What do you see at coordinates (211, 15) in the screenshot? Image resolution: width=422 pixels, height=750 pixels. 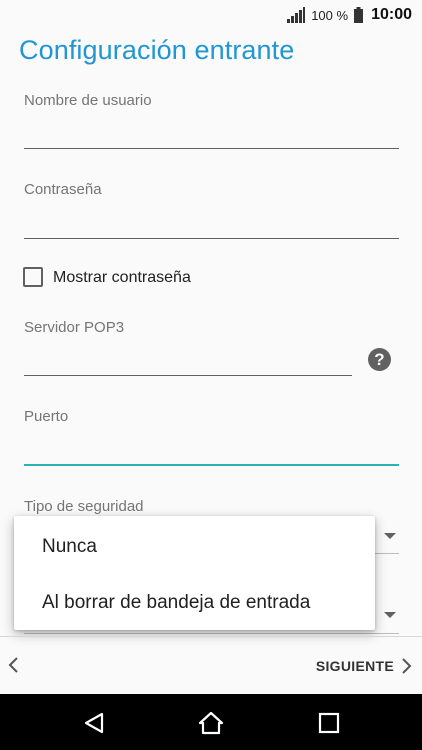 I see `status-bar: 100 % 10:00` at bounding box center [211, 15].